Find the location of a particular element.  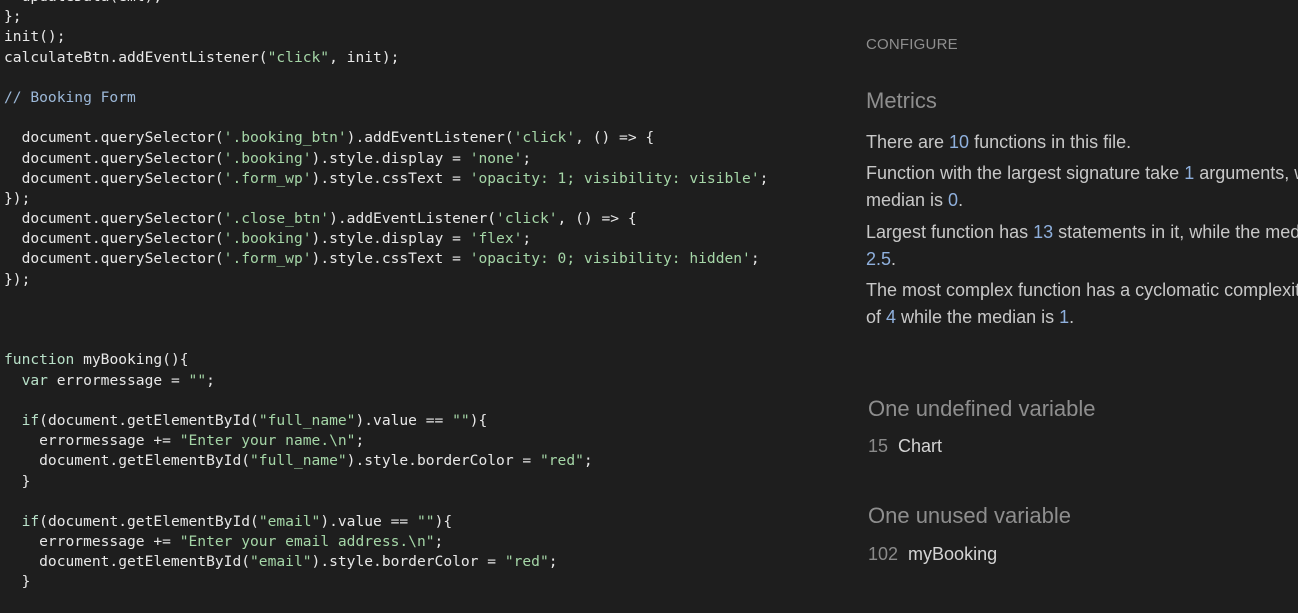

code-token: "click" is located at coordinates (298, 57).